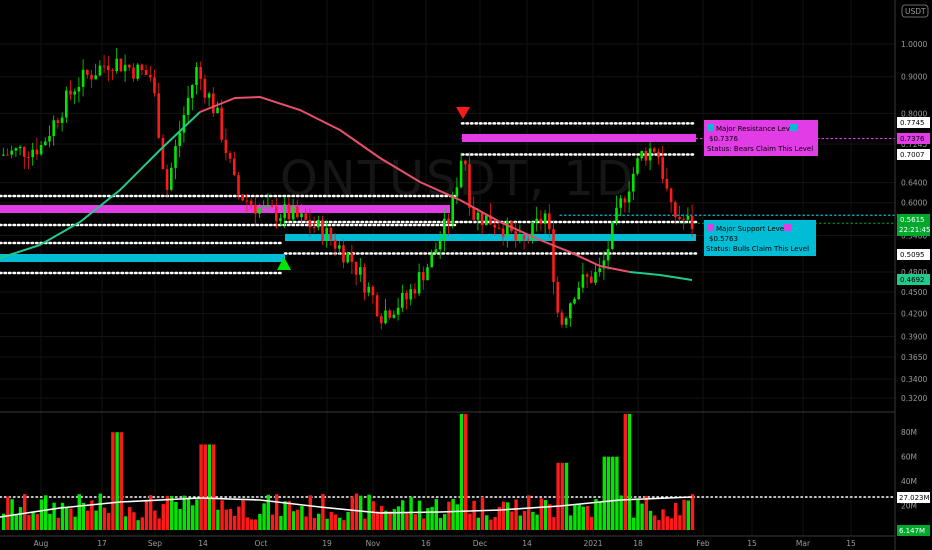 Image resolution: width=932 pixels, height=550 pixels. What do you see at coordinates (225, 209) in the screenshot?
I see `resistance-zone-left` at bounding box center [225, 209].